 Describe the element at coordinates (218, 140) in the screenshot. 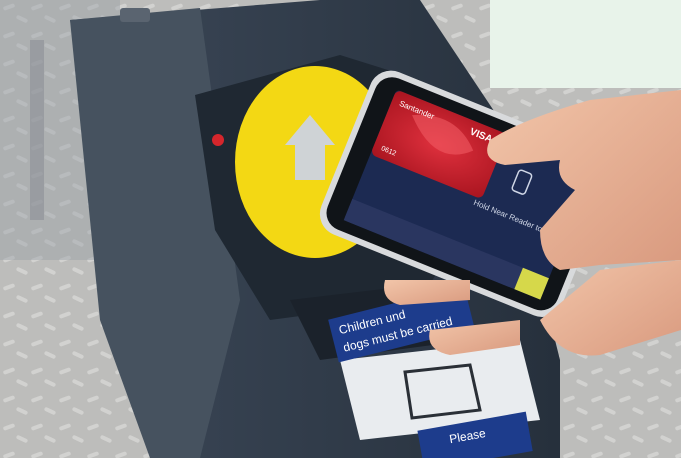

I see `red-indicator-light` at that location.